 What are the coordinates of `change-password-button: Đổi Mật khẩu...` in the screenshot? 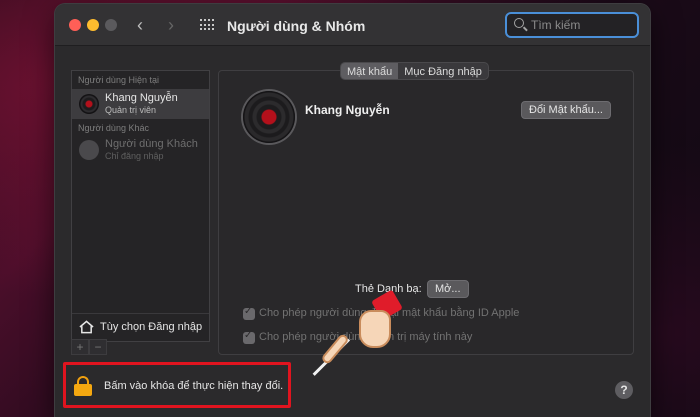 It's located at (566, 110).